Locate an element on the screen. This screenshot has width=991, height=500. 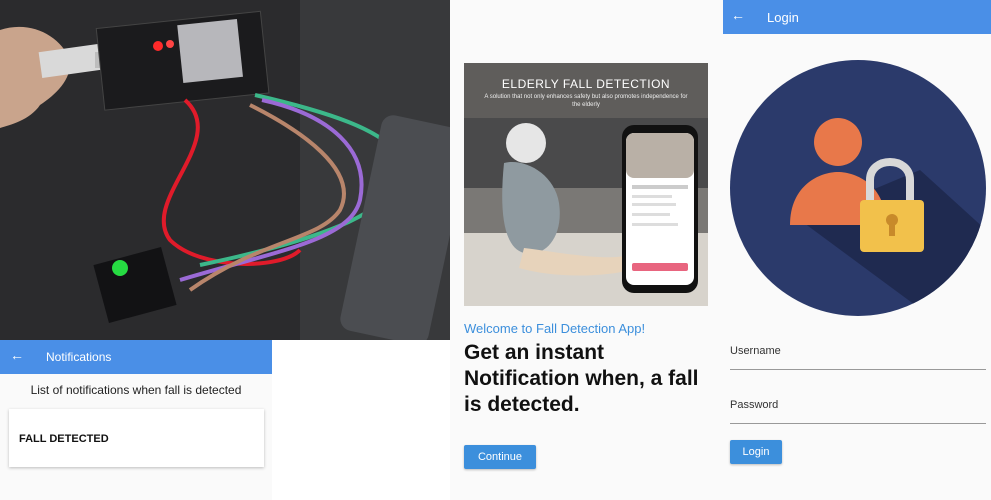
continue-button: Continue is located at coordinates (500, 457).